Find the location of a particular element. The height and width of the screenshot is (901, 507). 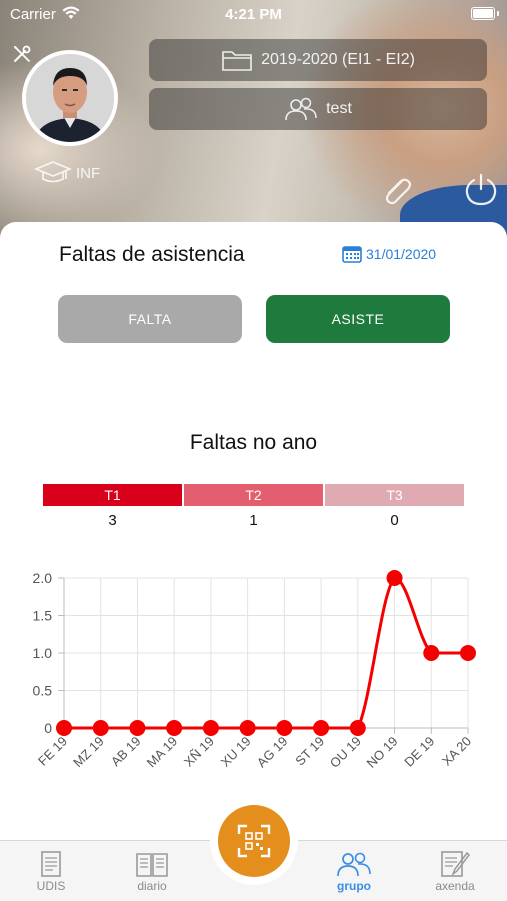

y-tick-label: 0.5 is located at coordinates (43, 691).